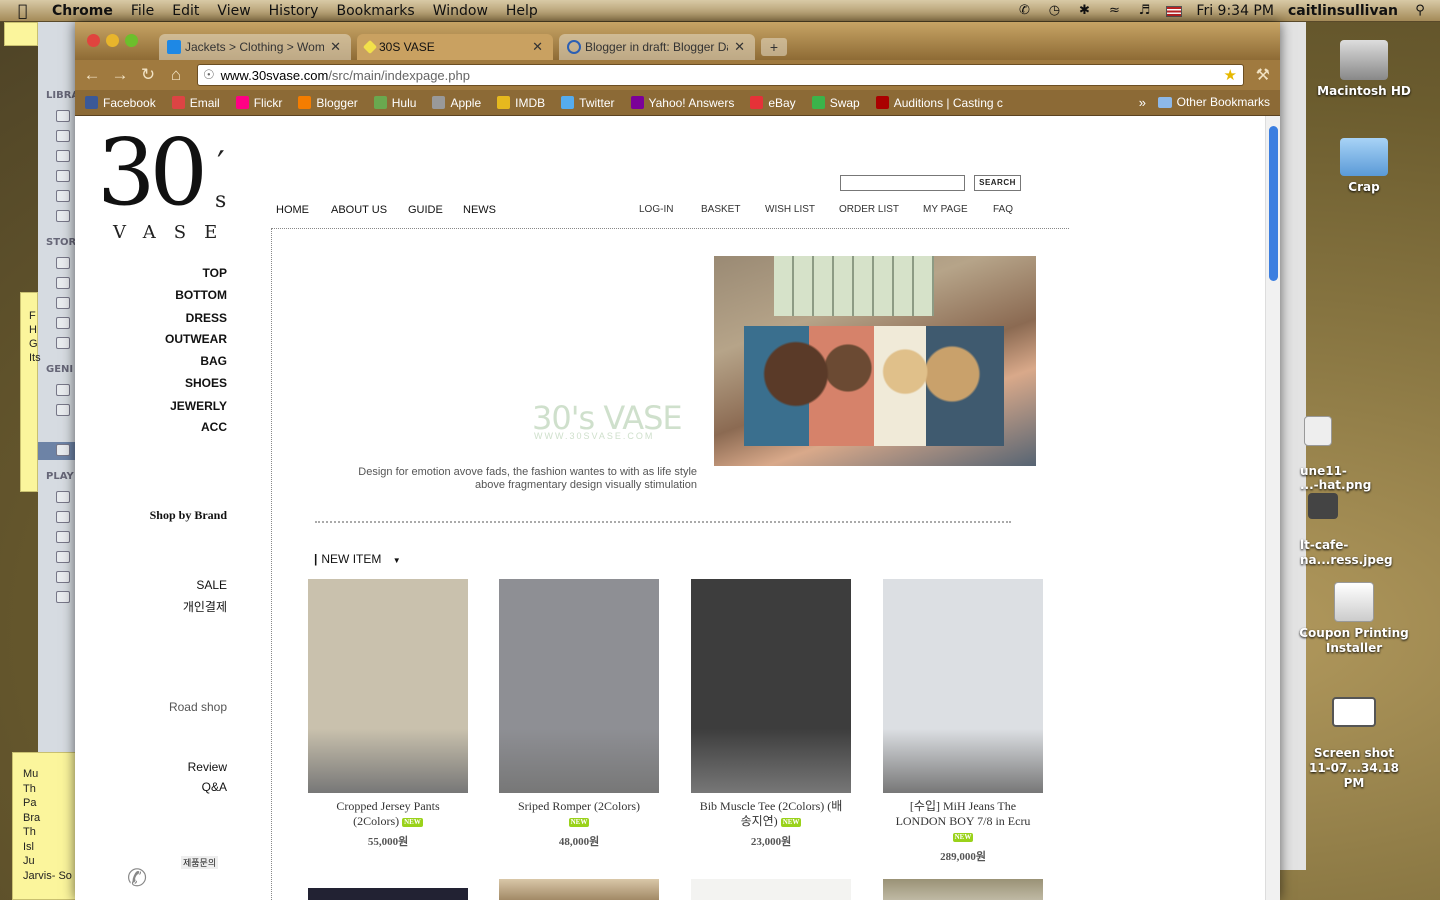 The image size is (1440, 900). What do you see at coordinates (206, 318) in the screenshot?
I see `category-dress: DRESS` at bounding box center [206, 318].